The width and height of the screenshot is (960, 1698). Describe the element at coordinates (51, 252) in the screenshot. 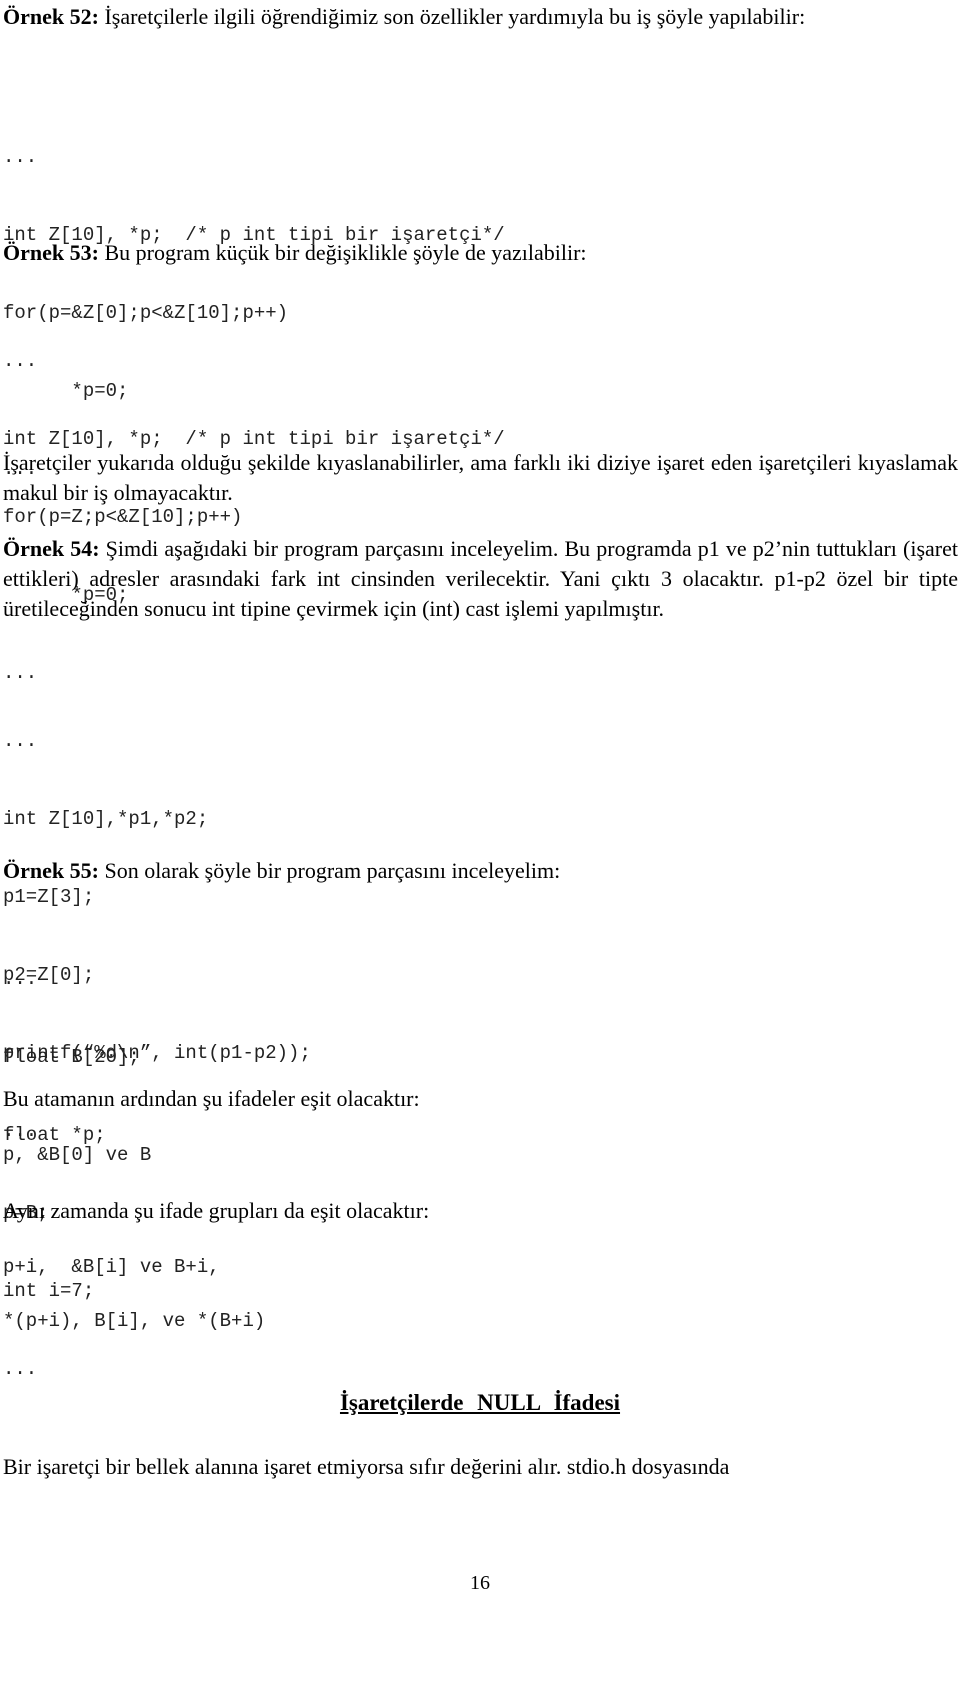

I see `example-53-label: Örnek 53:` at that location.